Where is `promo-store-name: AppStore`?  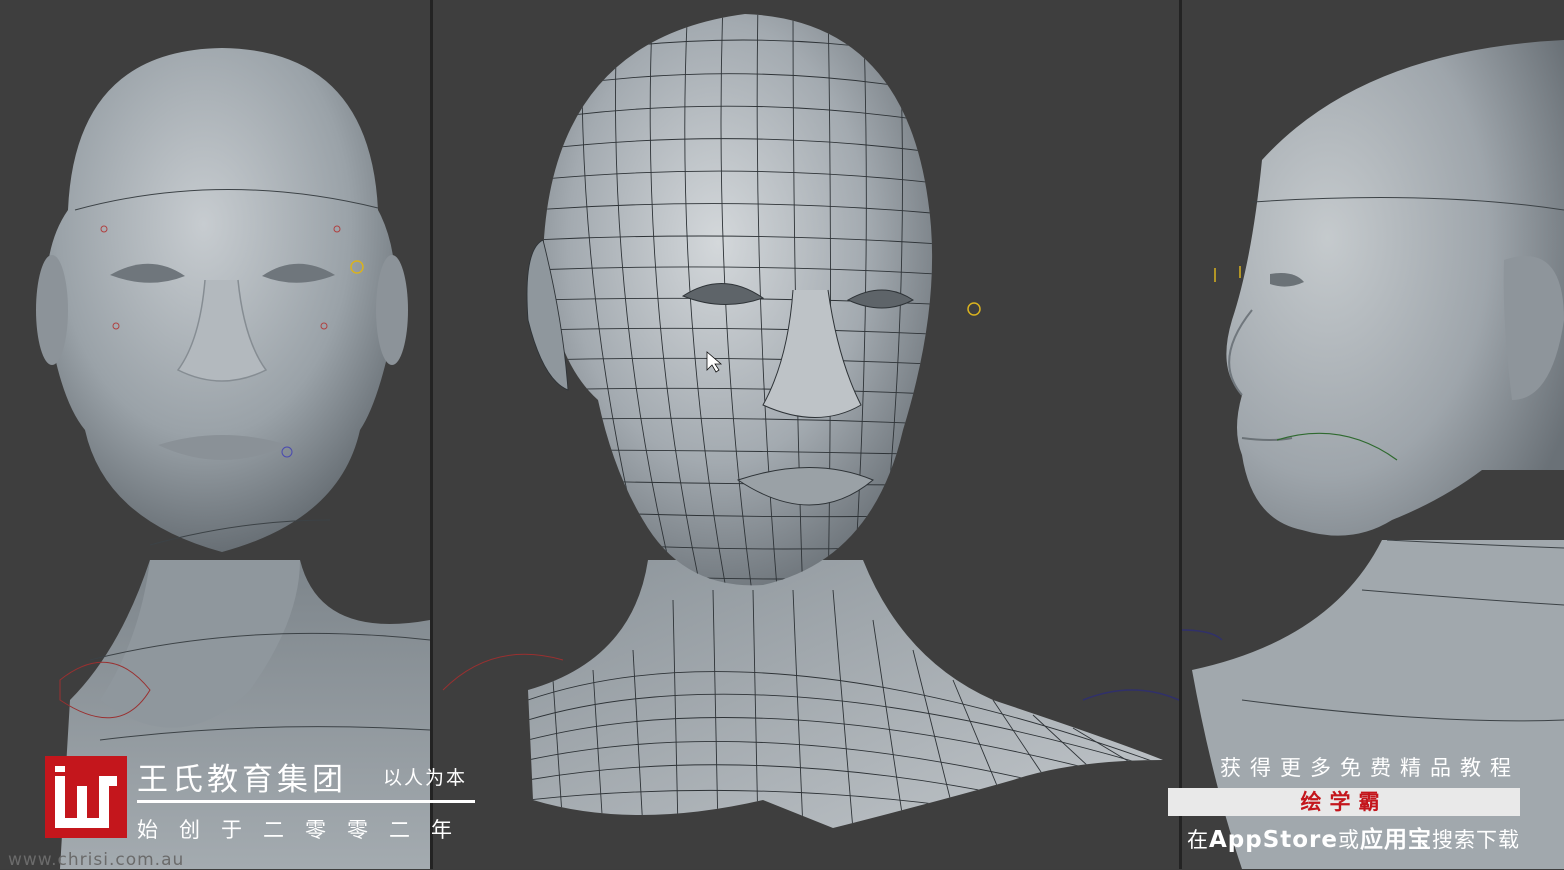 promo-store-name: AppStore is located at coordinates (1273, 840).